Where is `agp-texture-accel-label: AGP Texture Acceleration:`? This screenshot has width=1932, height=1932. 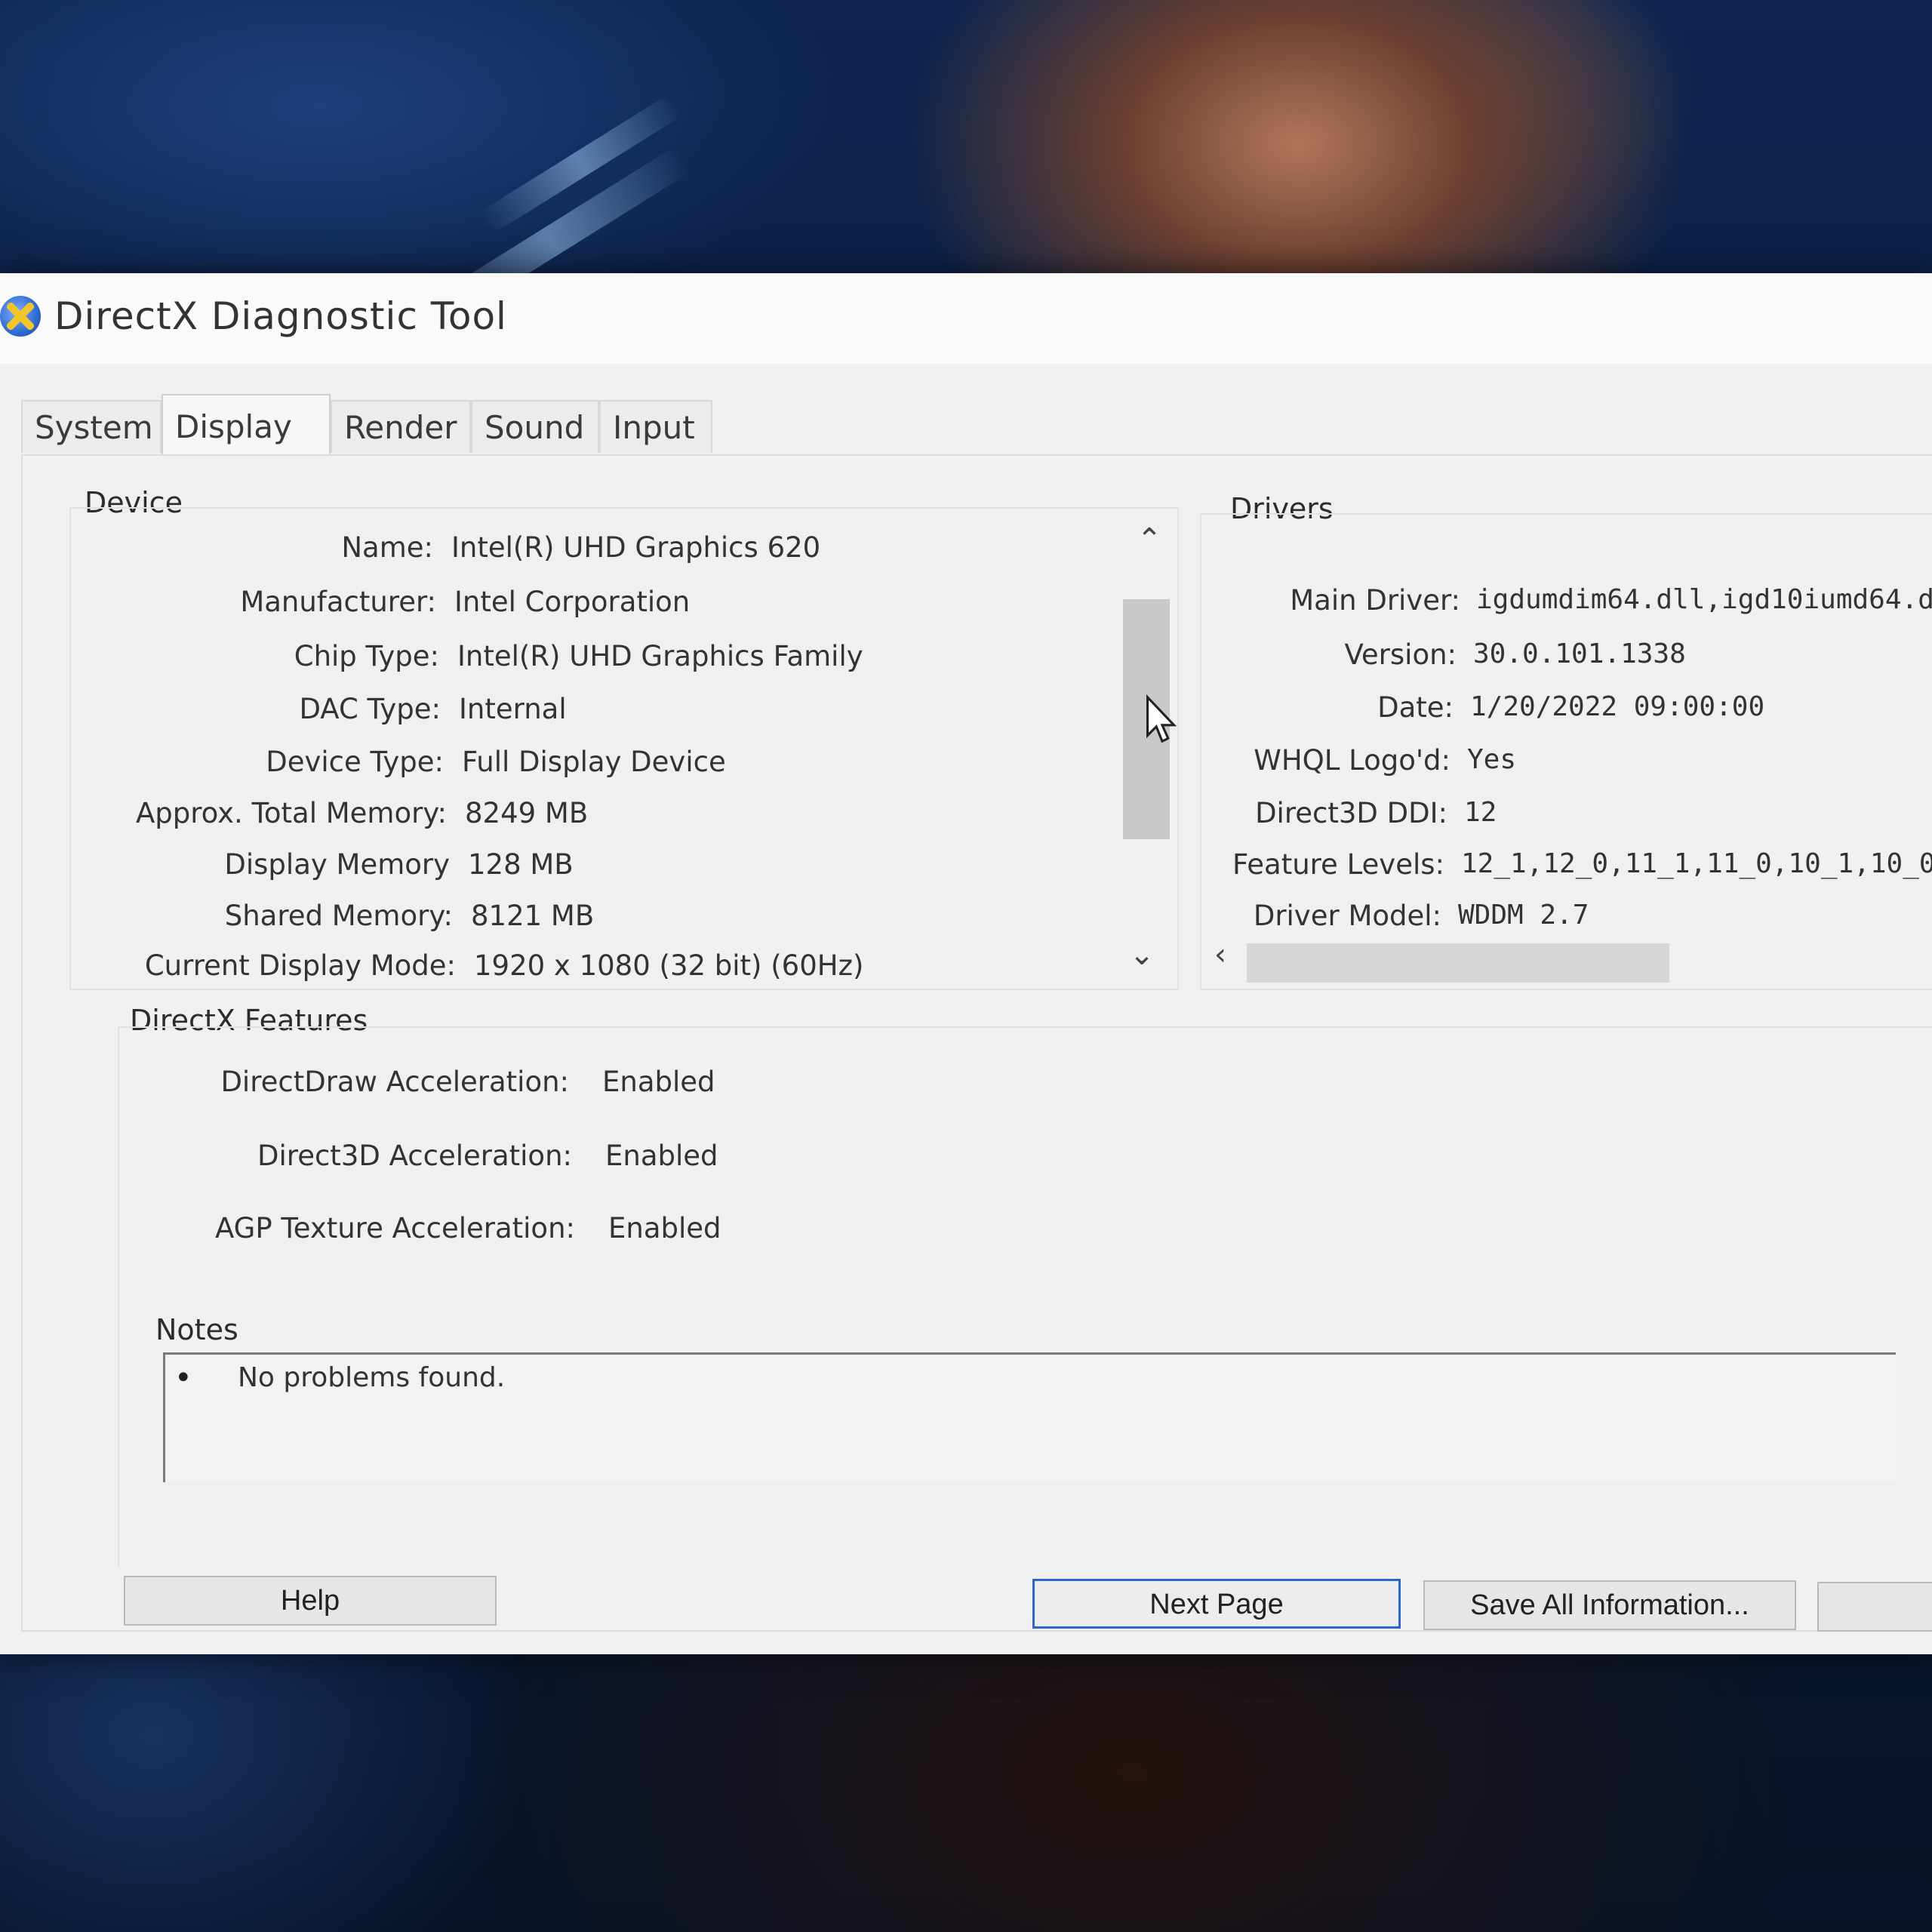 agp-texture-accel-label: AGP Texture Acceleration: is located at coordinates (395, 1228).